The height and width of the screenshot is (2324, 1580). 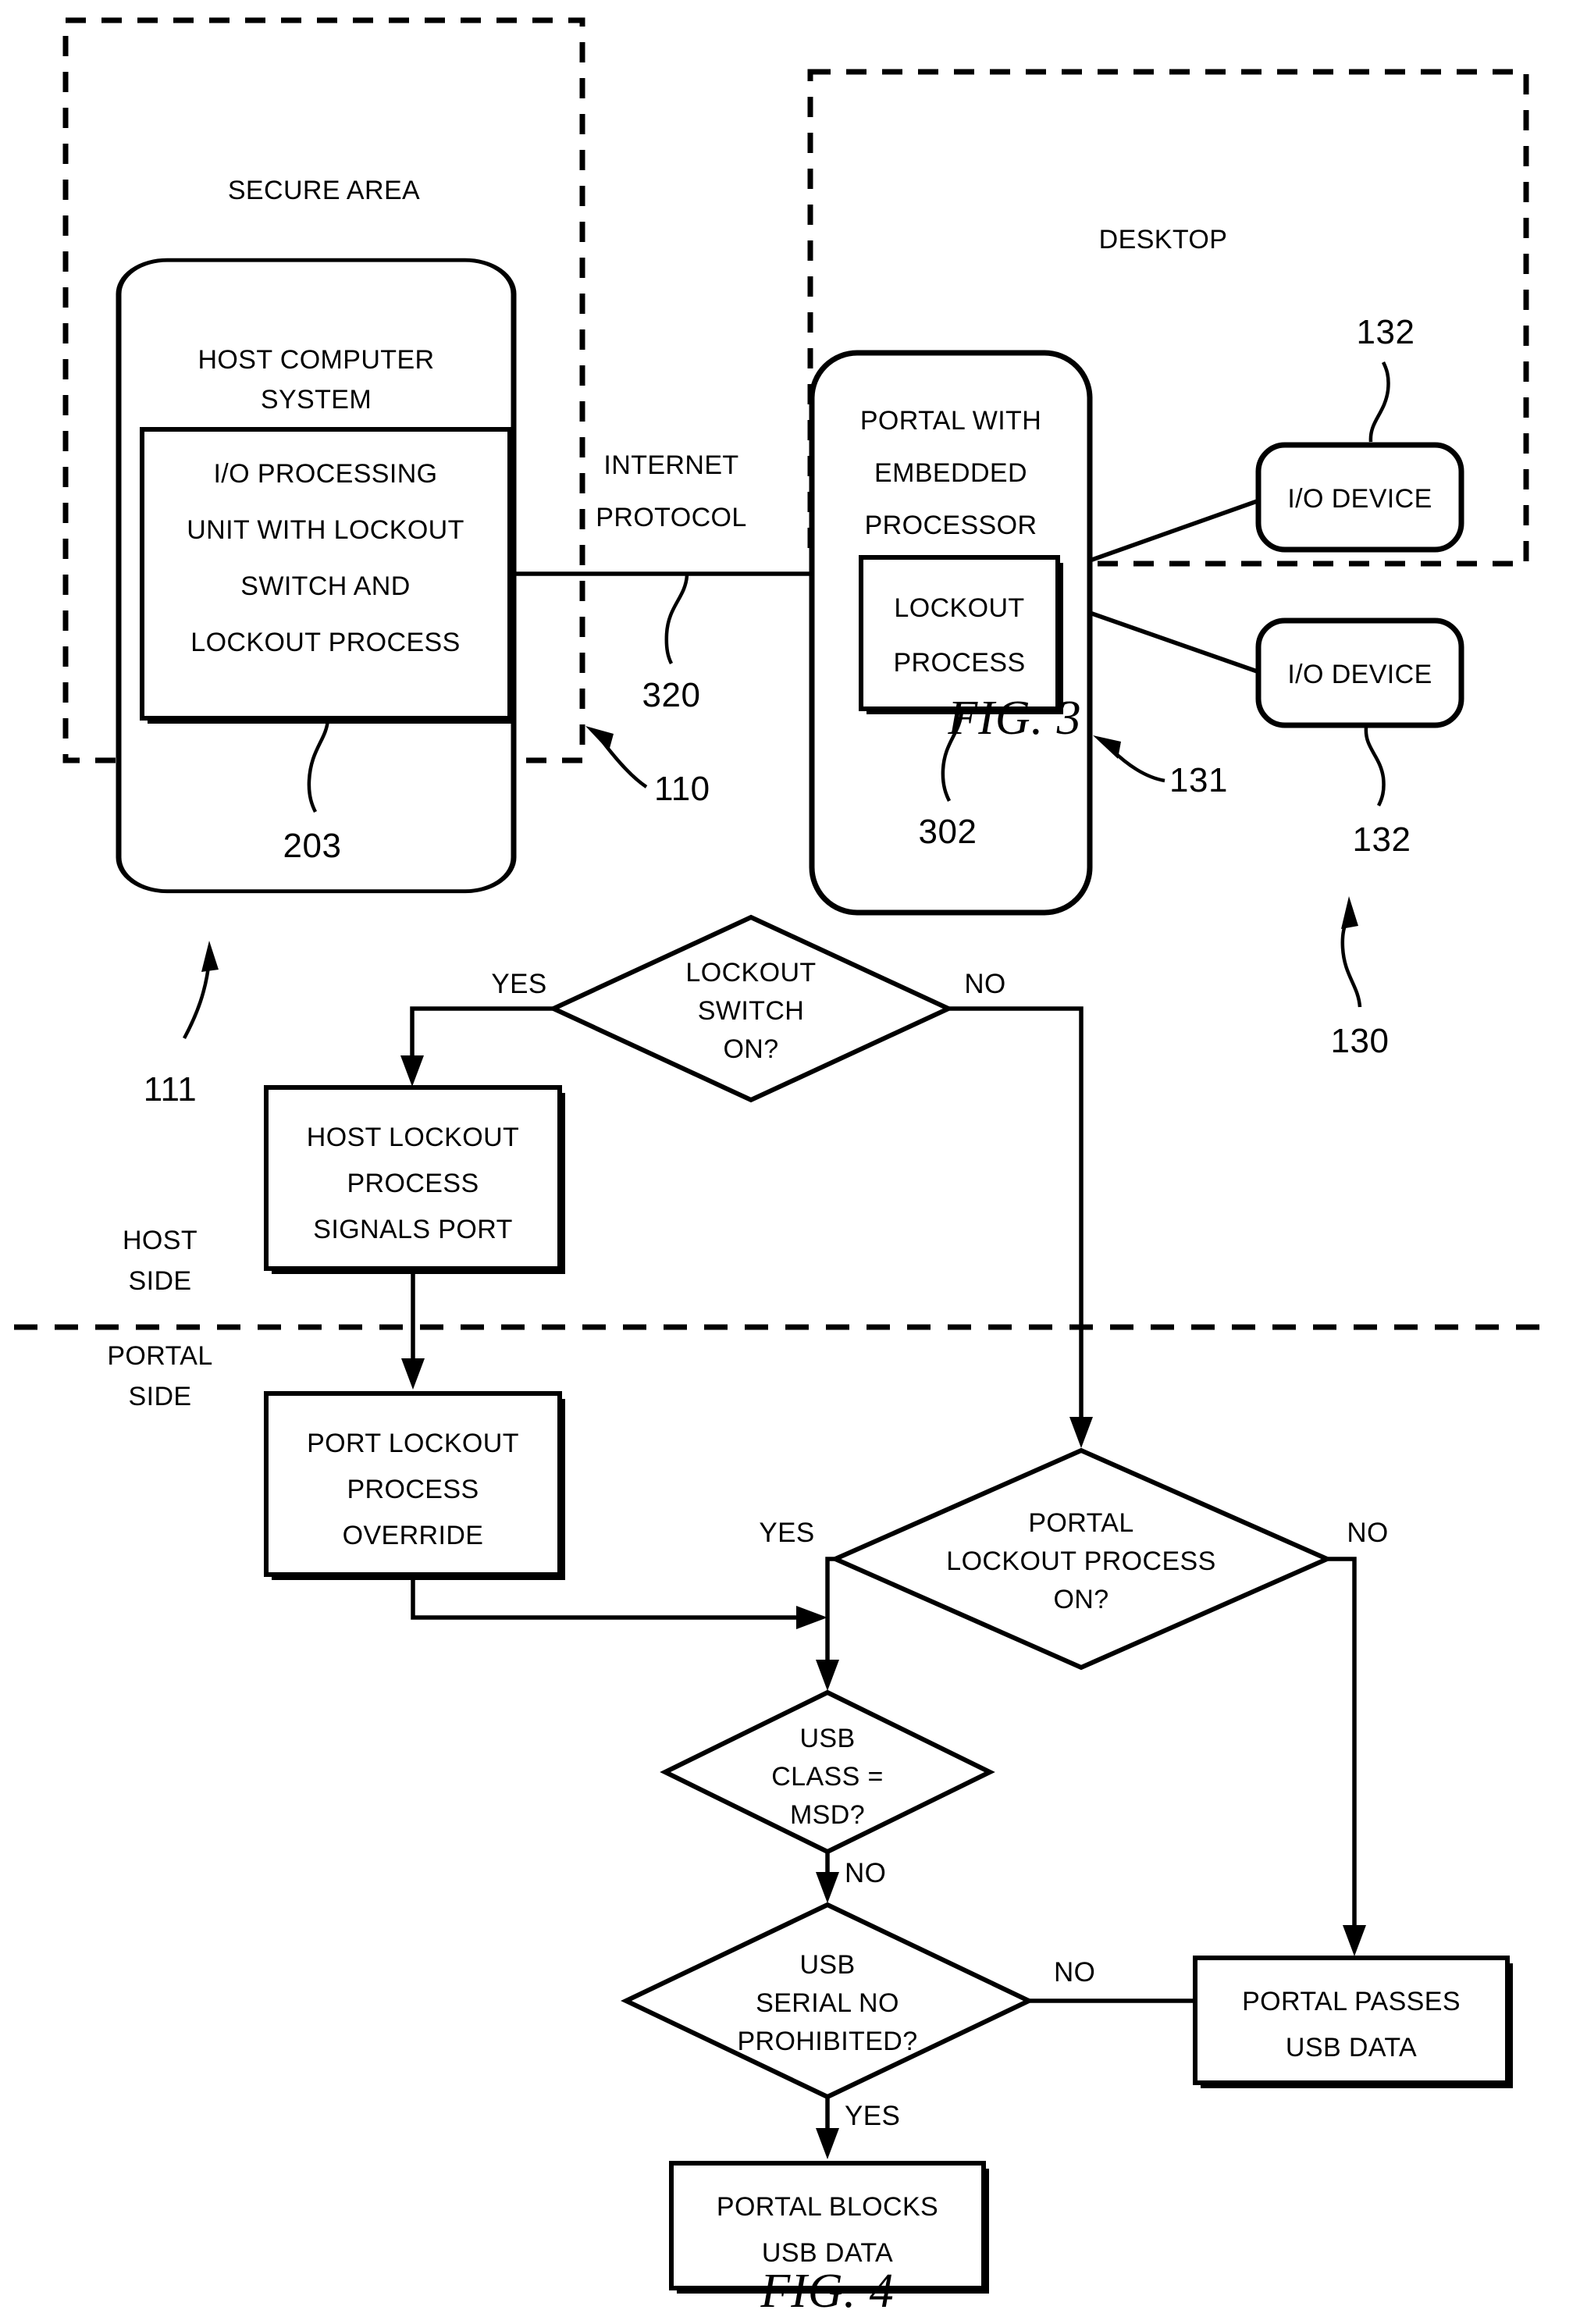 I want to click on edge-lockout-switch-no-label: NO, so click(x=985, y=984).